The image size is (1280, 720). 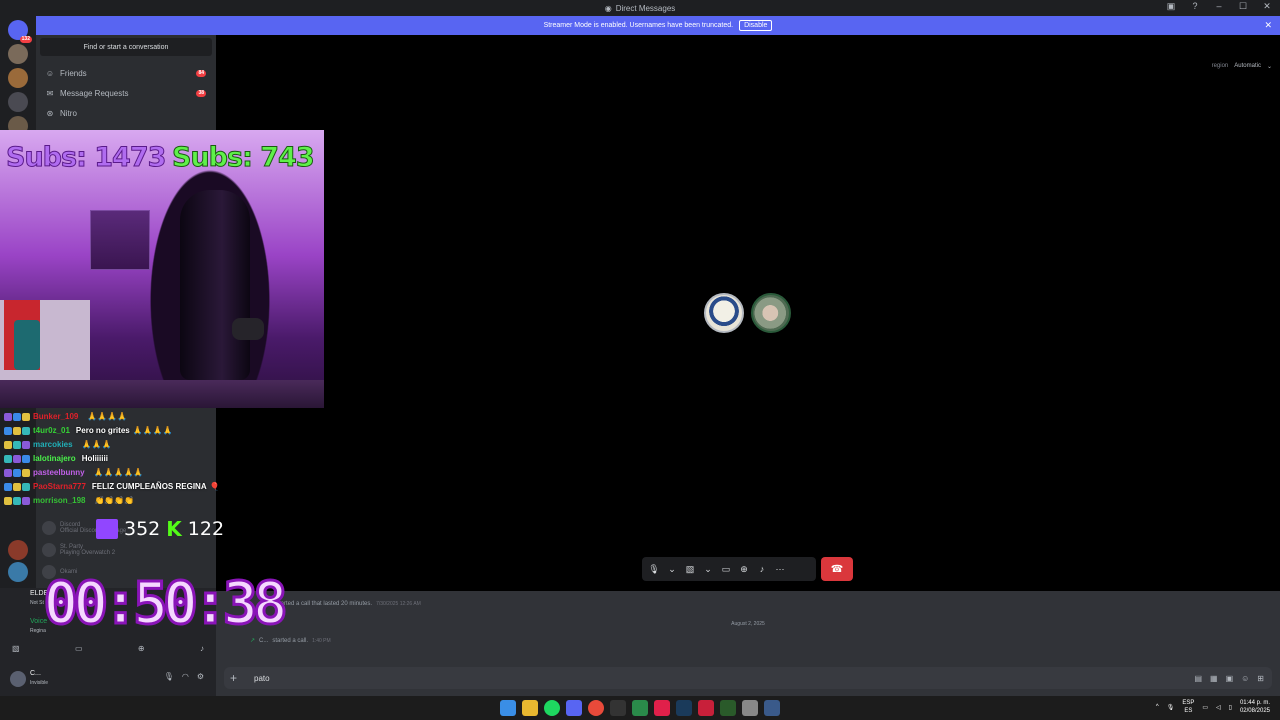 What do you see at coordinates (126, 73) in the screenshot?
I see `sidebar-item-friends: ☺ Friends 84` at bounding box center [126, 73].